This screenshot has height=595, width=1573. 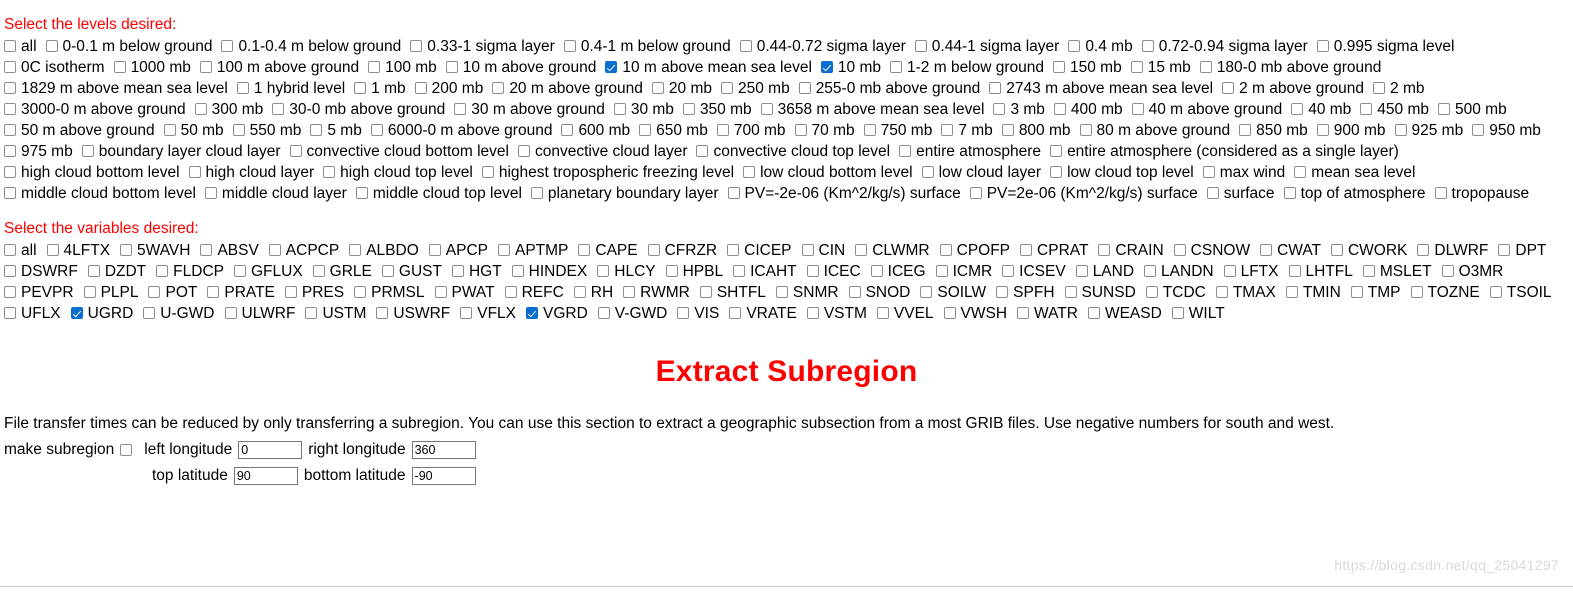 I want to click on variables-item: 5WAVH, so click(x=155, y=250).